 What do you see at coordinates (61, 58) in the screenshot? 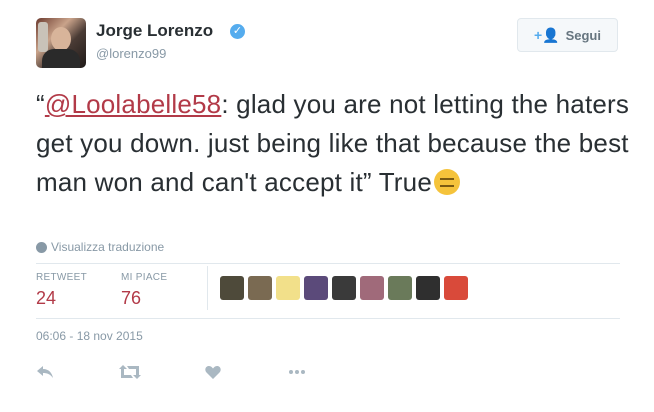
I see `avatar-body` at bounding box center [61, 58].